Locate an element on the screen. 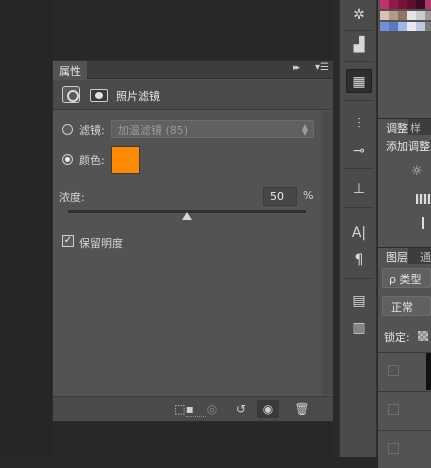 Image resolution: width=431 pixels, height=468 pixels. panel-icon-strip: ✲ ▟ ▦ ⫶ ⊸ ⊥ A| ¶ ▤ ▥ is located at coordinates (358, 228).